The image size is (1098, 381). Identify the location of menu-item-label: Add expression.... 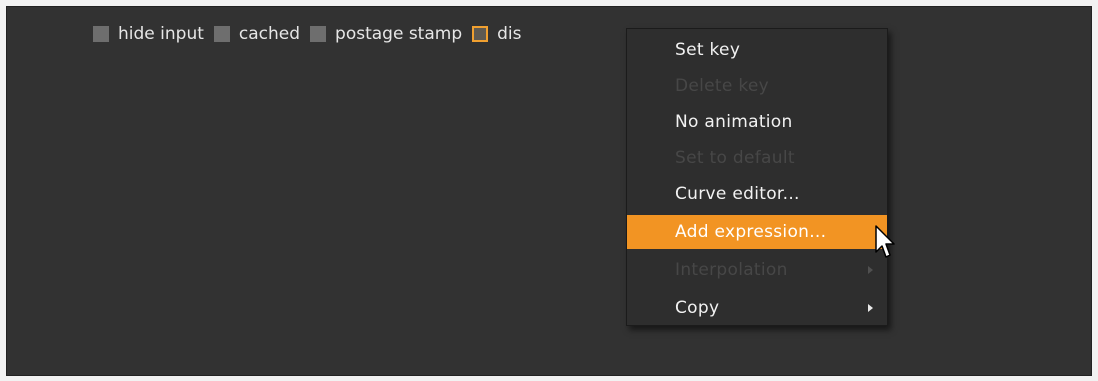
(751, 232).